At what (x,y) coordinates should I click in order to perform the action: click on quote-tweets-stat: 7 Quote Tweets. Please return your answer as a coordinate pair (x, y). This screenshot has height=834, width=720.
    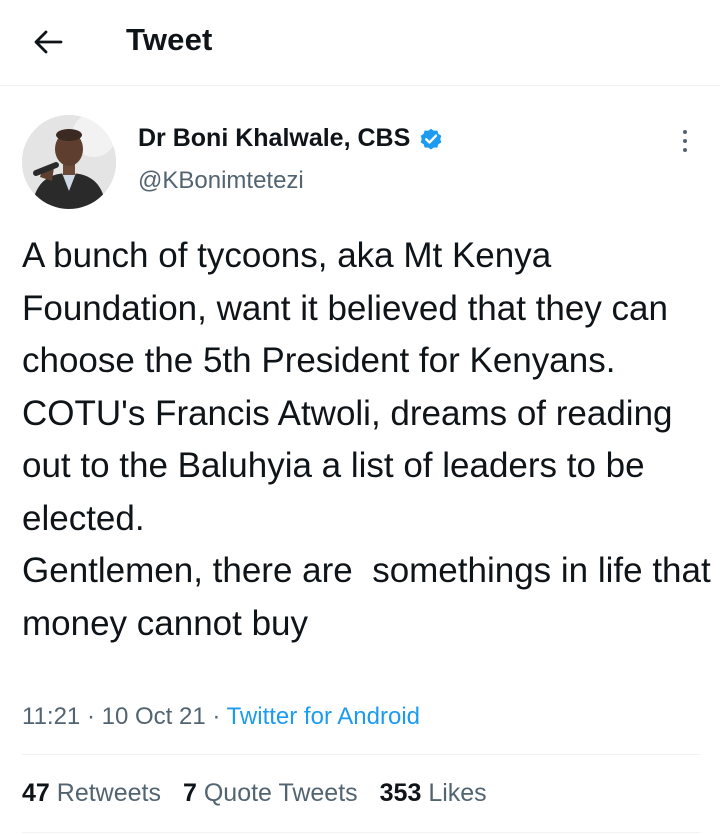
    Looking at the image, I should click on (270, 793).